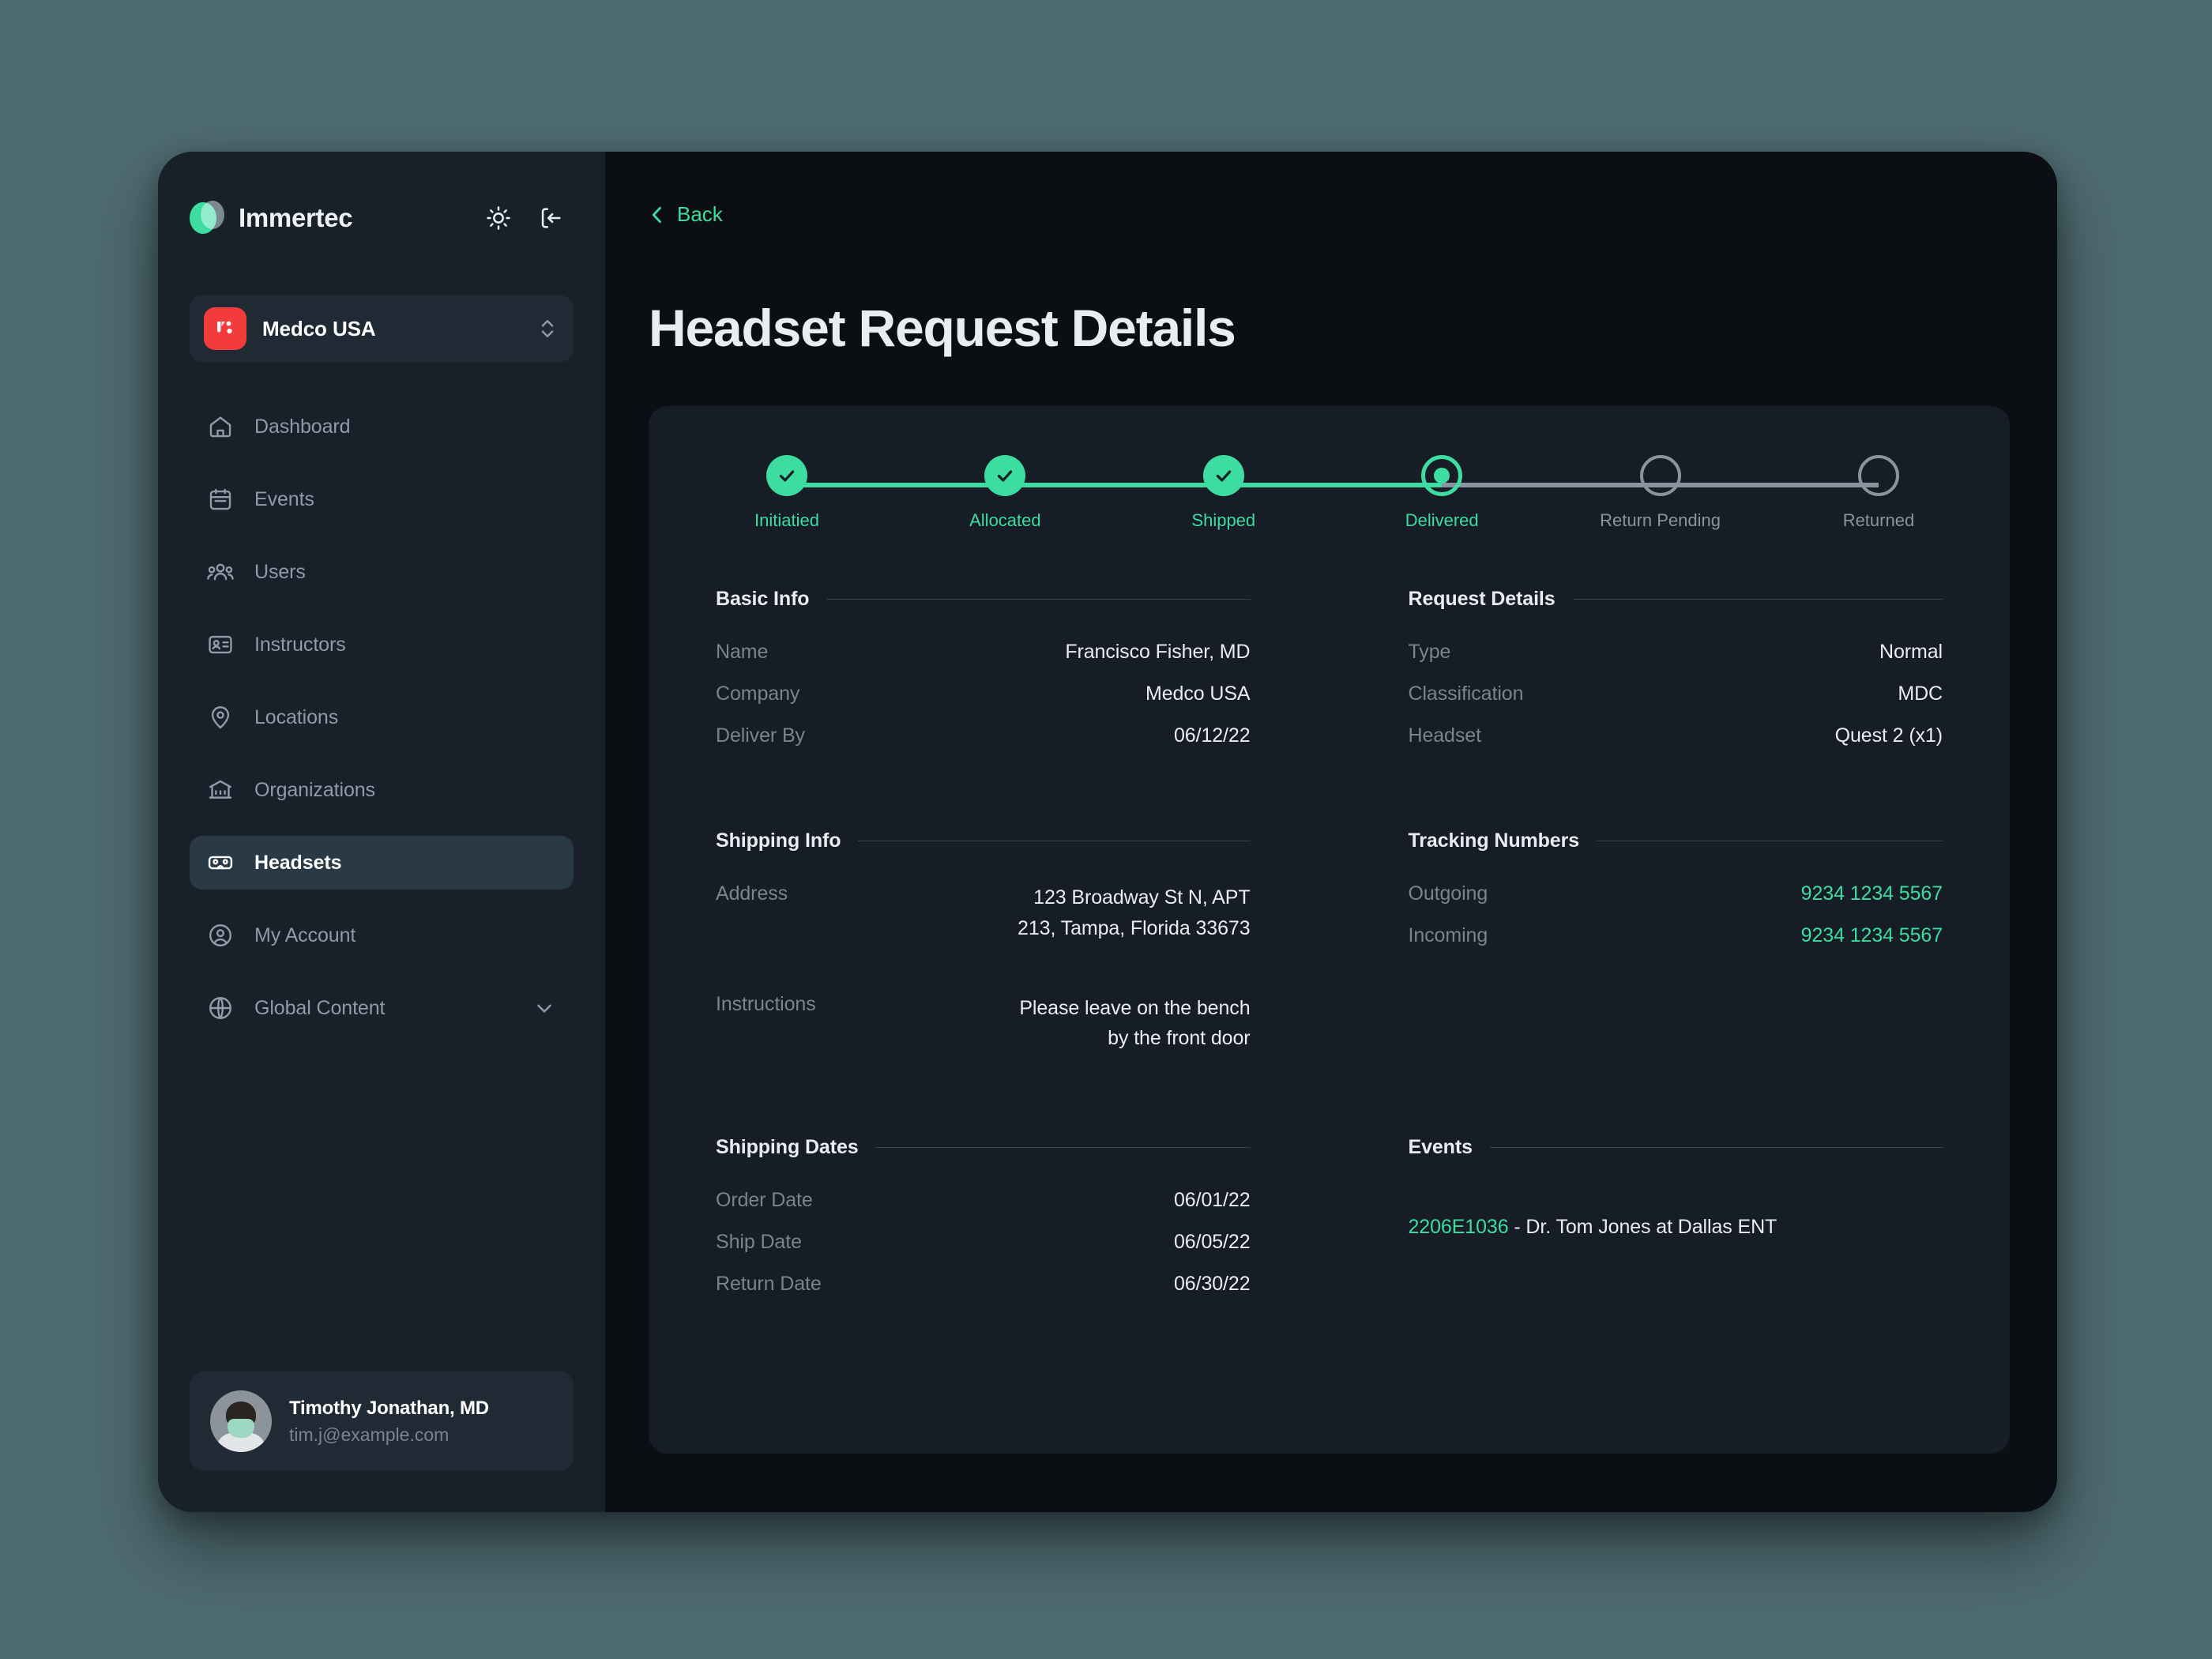  What do you see at coordinates (743, 652) in the screenshot?
I see `field-label: Name` at bounding box center [743, 652].